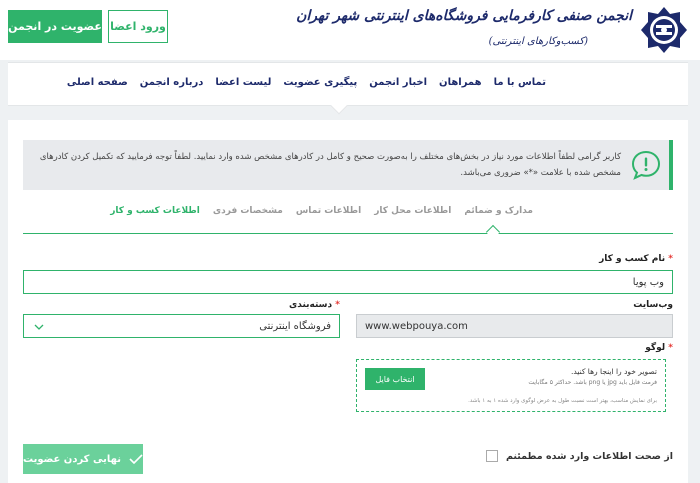 The height and width of the screenshot is (483, 700). What do you see at coordinates (138, 26) in the screenshot?
I see `member-login-button: ورود اعضا` at bounding box center [138, 26].